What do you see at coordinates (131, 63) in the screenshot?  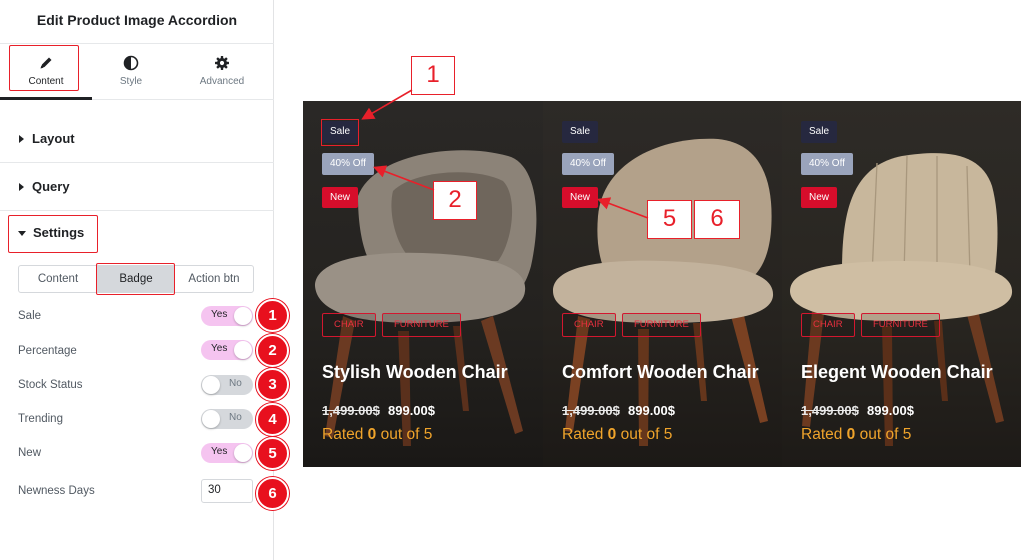 I see `half-circle-icon` at bounding box center [131, 63].